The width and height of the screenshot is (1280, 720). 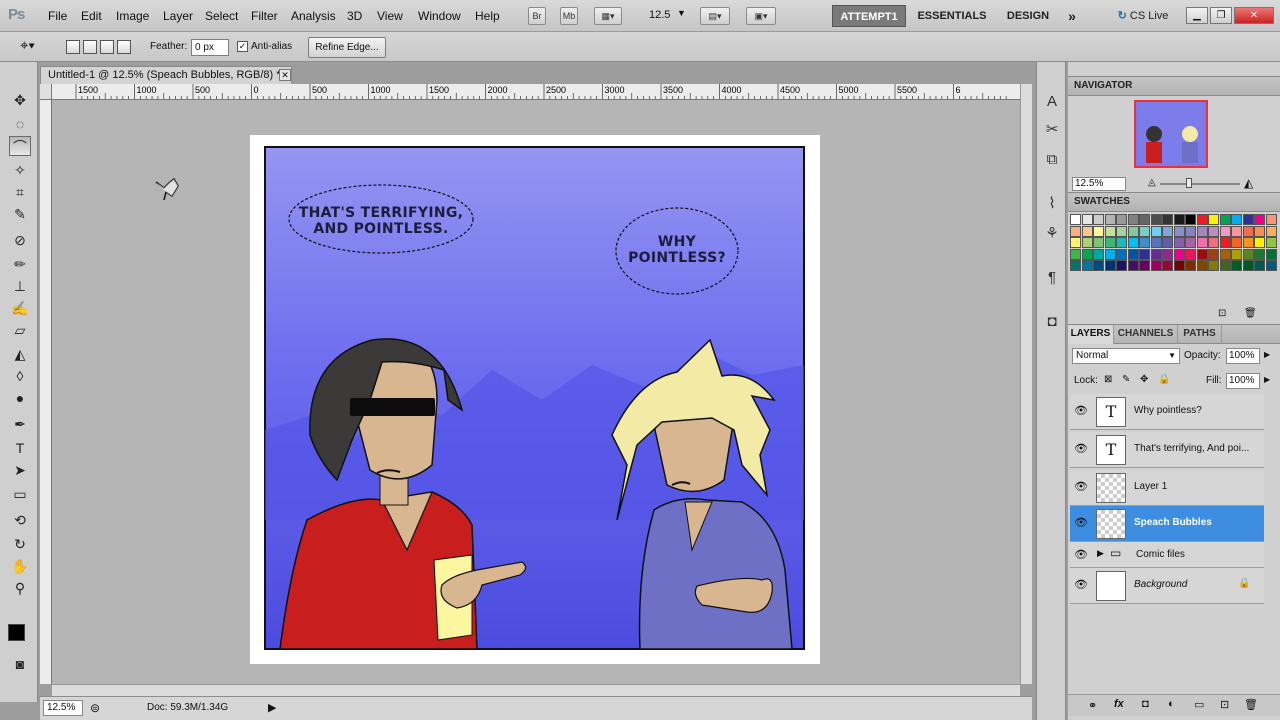 I want to click on blend-mode-select: Normal ▼, so click(x=1126, y=356).